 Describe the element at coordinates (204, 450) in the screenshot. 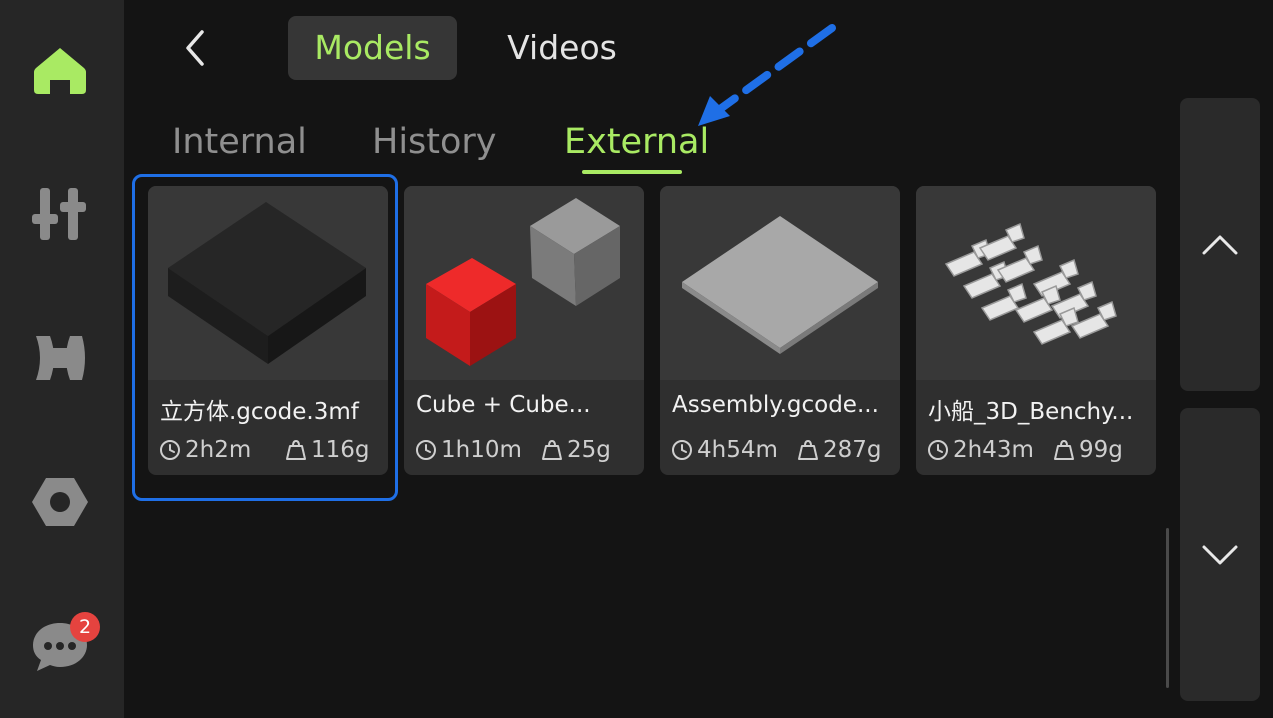

I see `print-time: 2h2m` at that location.